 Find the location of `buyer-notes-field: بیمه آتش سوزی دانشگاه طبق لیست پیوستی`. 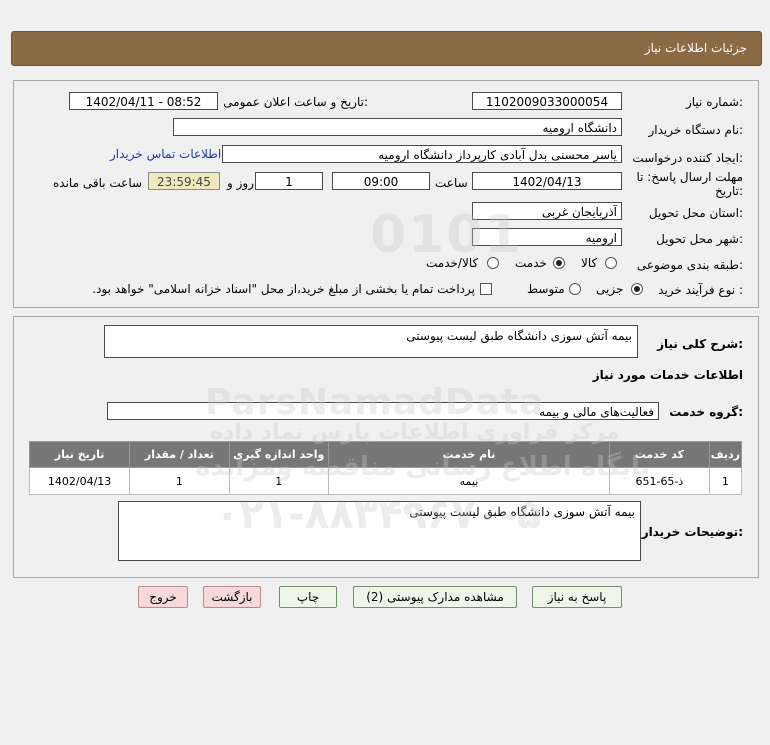

buyer-notes-field: بیمه آتش سوزی دانشگاه طبق لیست پیوستی is located at coordinates (379, 531).